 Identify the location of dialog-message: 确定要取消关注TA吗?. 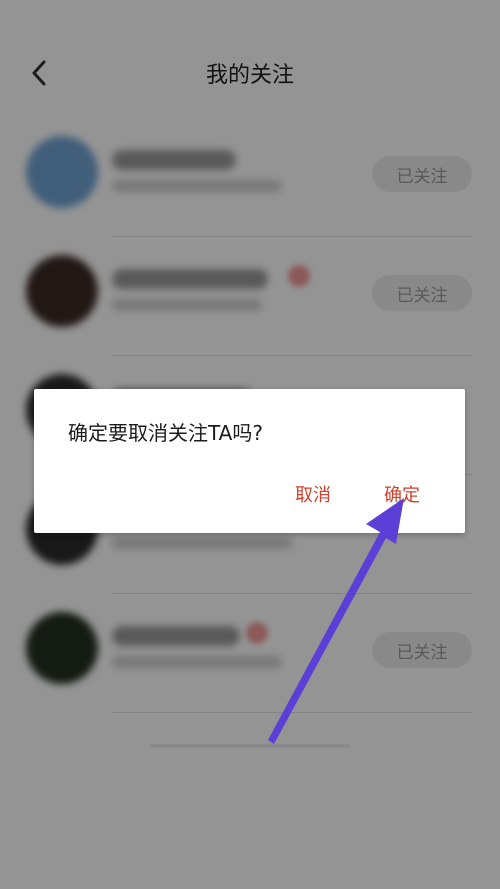
(165, 433).